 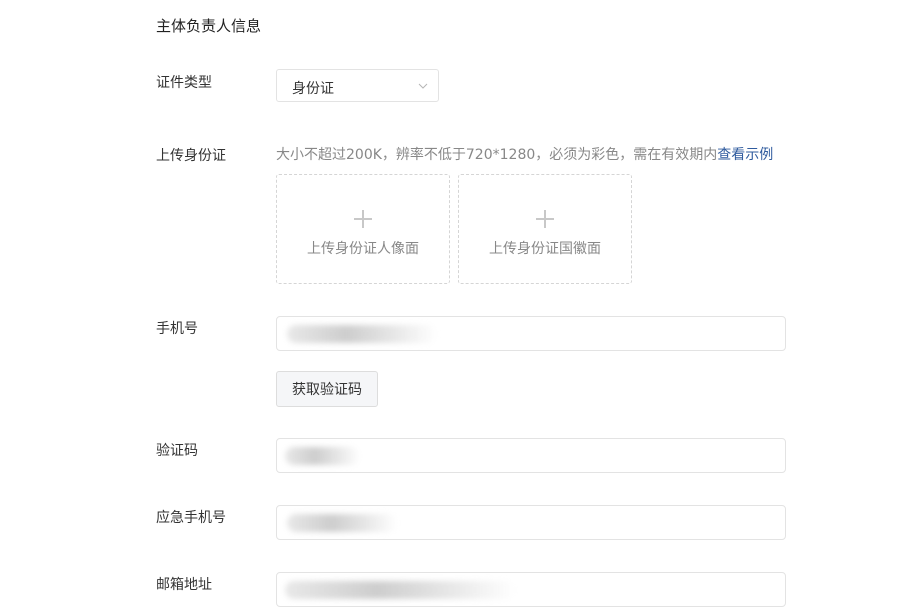 I want to click on upload-id-label: 上传身份证, so click(x=191, y=156).